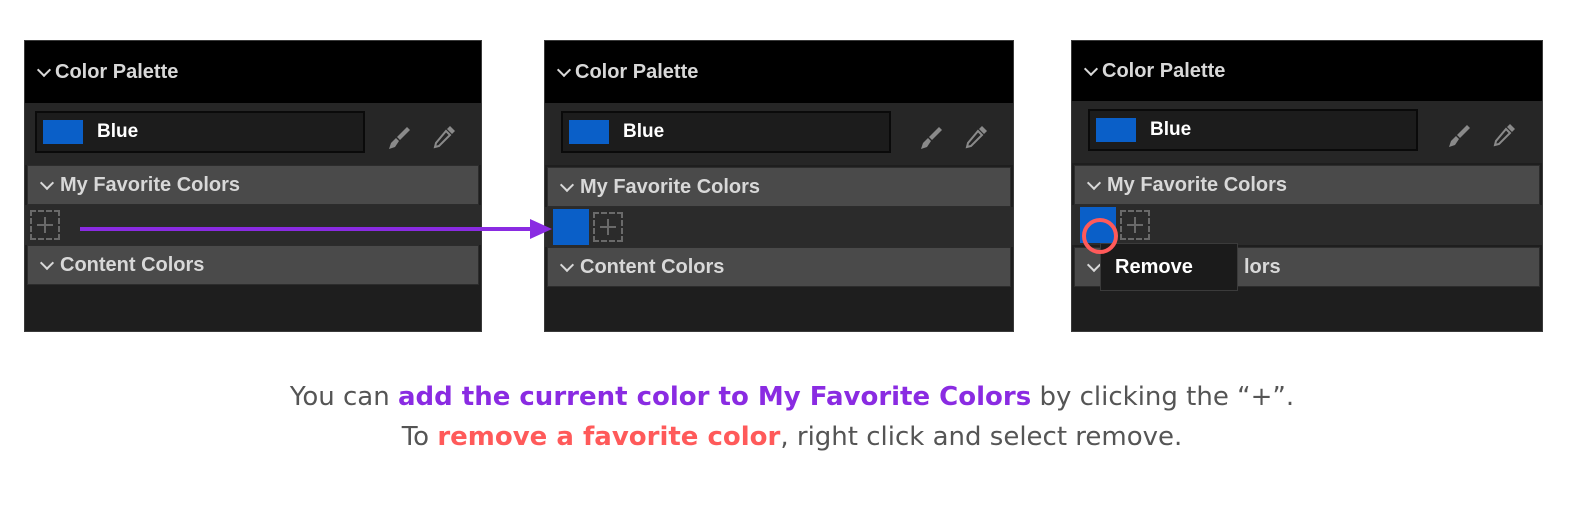 The image size is (1584, 508). Describe the element at coordinates (1262, 266) in the screenshot. I see `section-title: lors` at that location.